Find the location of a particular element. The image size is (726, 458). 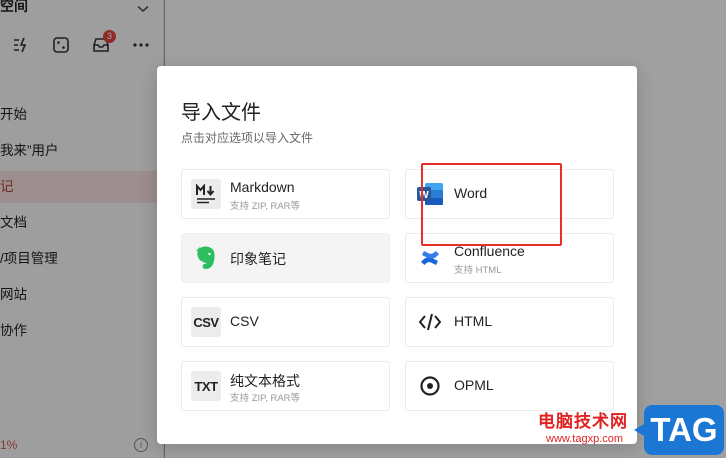

option-desc: 支持 HTML is located at coordinates (478, 270).